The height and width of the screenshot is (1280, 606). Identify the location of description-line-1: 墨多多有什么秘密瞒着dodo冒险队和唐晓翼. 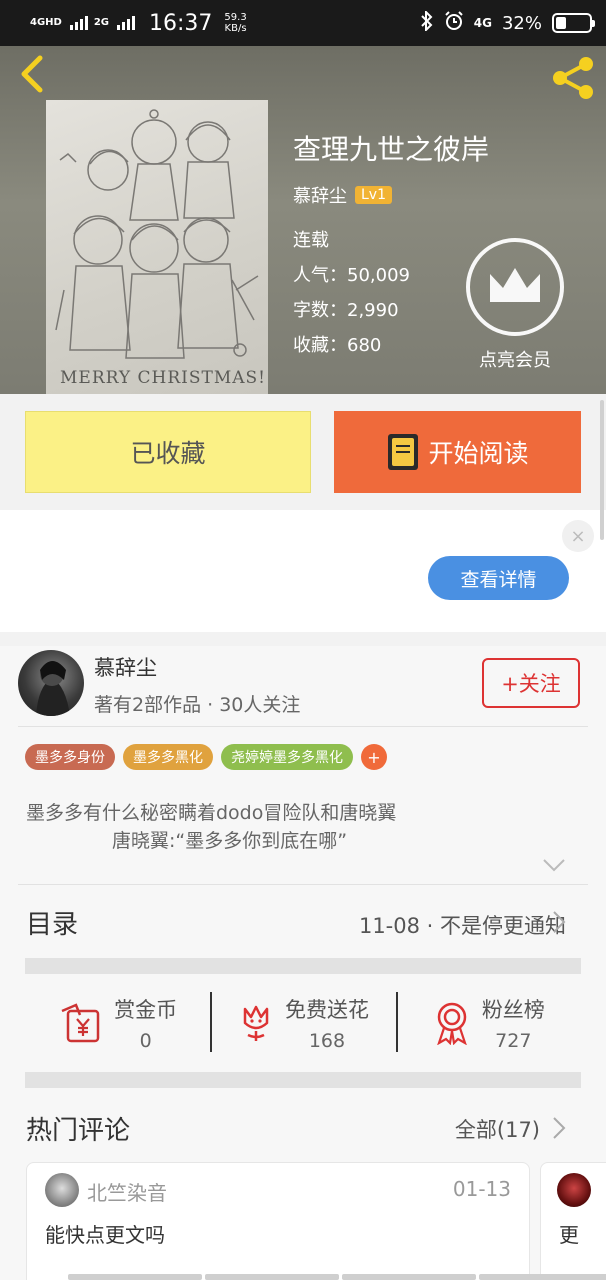
(211, 813).